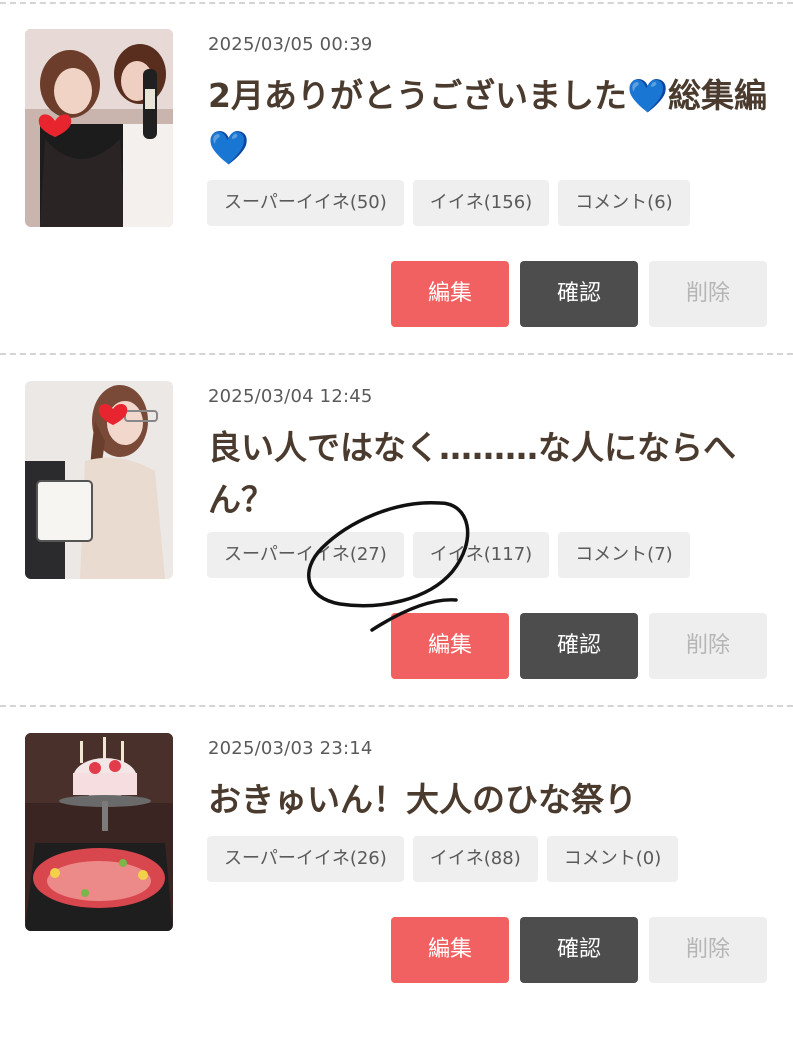  Describe the element at coordinates (481, 203) in the screenshot. I see `like-count: イイネ(156)` at that location.